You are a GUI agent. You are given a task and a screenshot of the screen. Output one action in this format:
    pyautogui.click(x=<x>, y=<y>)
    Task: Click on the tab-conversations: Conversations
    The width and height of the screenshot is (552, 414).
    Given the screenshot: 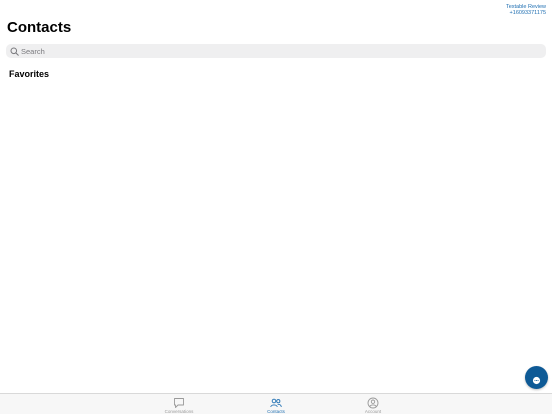 What is the action you would take?
    pyautogui.click(x=179, y=404)
    